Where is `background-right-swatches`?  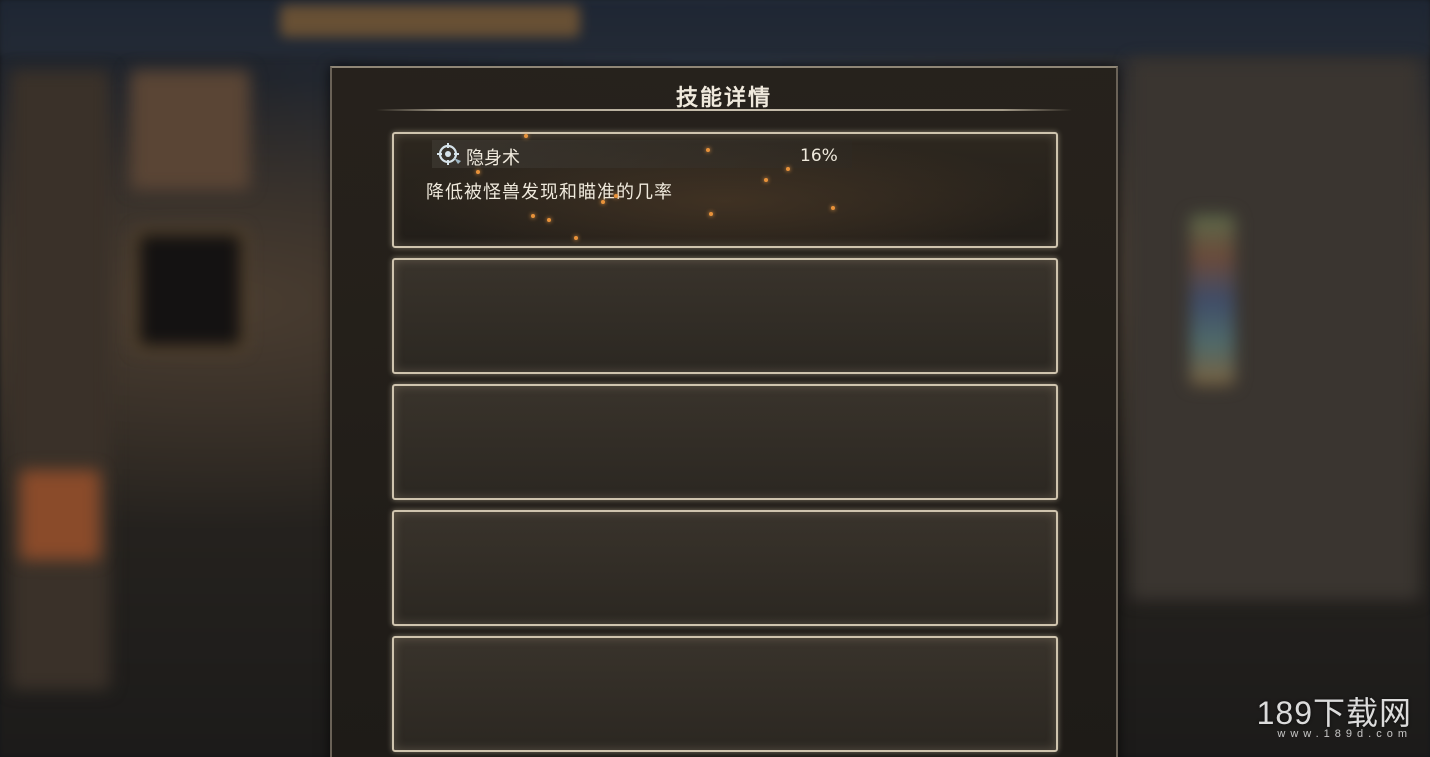
background-right-swatches is located at coordinates (1212, 300).